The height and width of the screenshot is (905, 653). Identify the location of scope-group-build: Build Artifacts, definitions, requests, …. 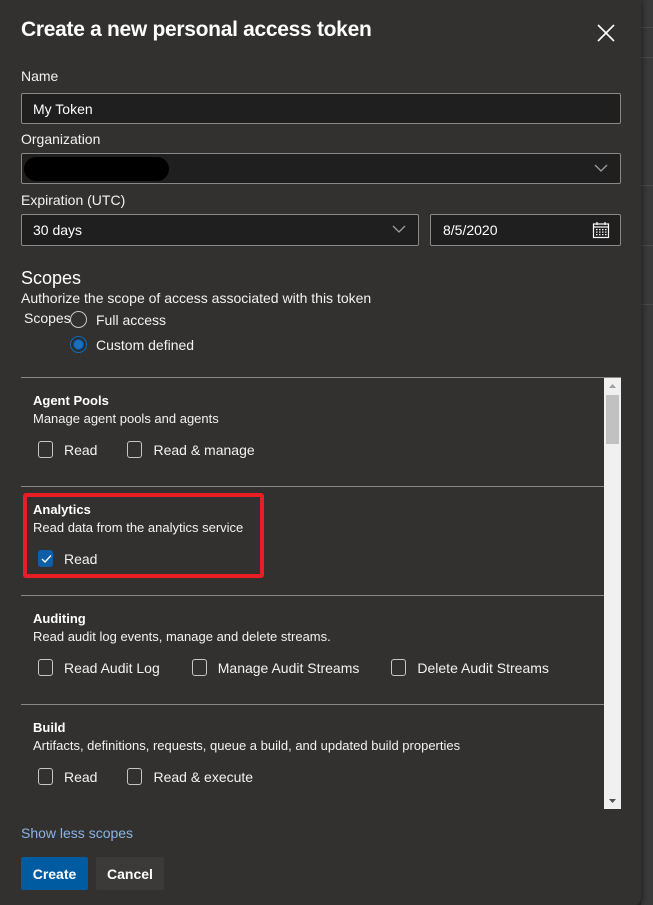
(312, 757).